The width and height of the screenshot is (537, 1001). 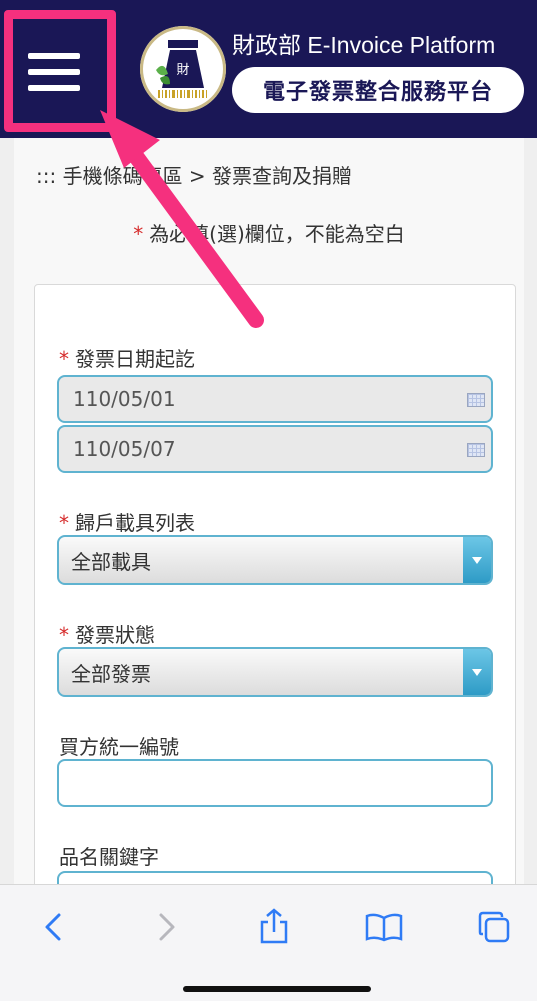 I want to click on start-date-input: 110/05/01, so click(x=275, y=399).